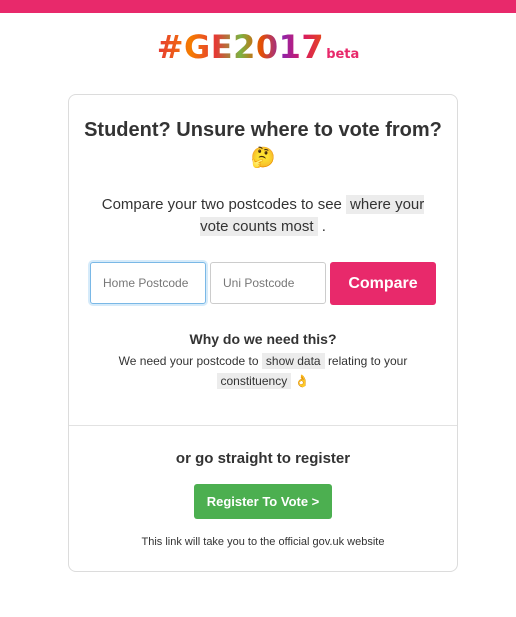 This screenshot has height=617, width=516. I want to click on desc-period: ., so click(323, 226).